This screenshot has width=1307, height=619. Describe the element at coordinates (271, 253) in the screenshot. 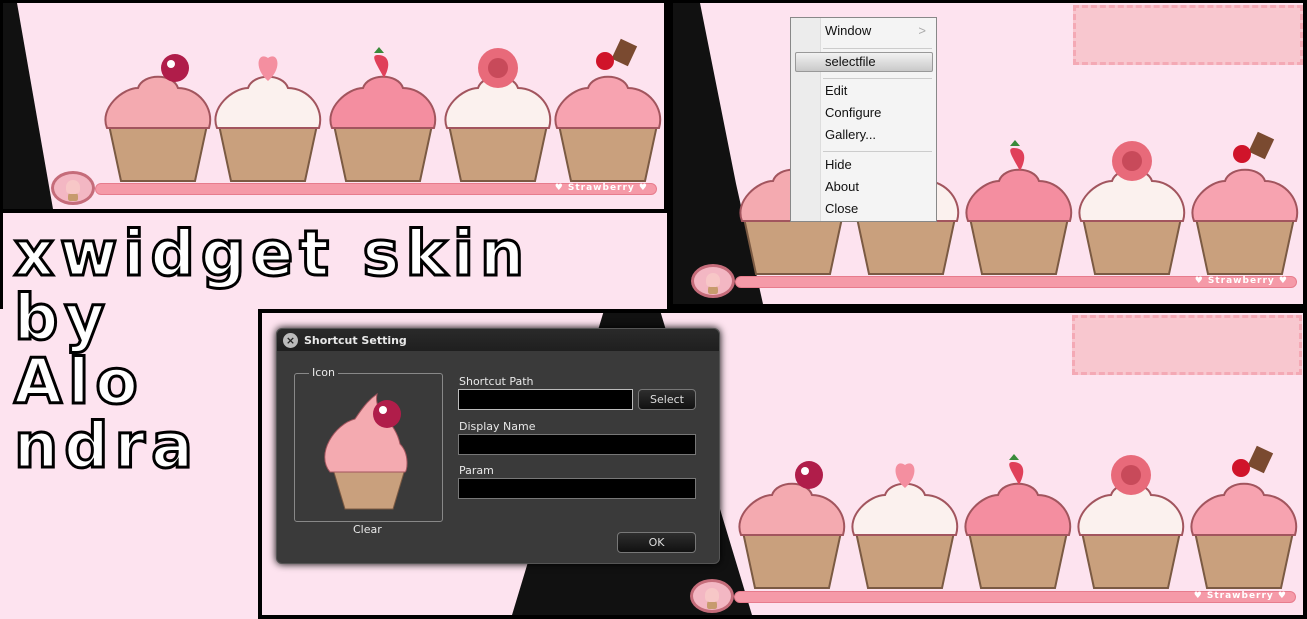

I see `title-line: xwidget skin` at that location.